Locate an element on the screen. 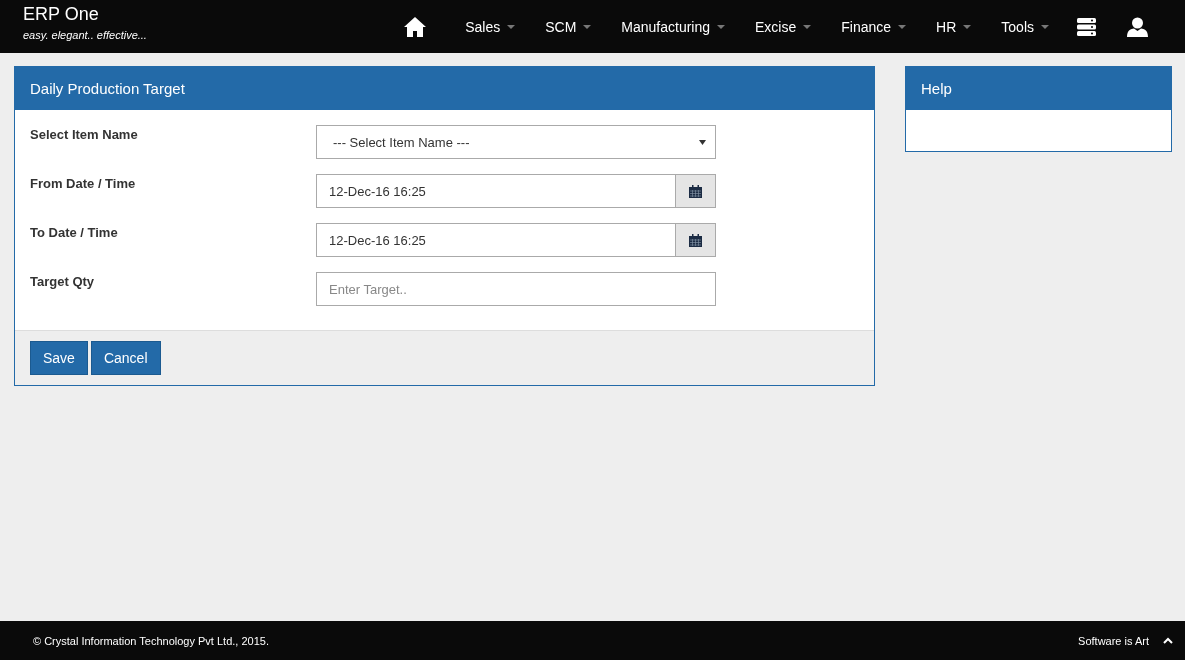  dropdown-arrow-icon is located at coordinates (702, 142).